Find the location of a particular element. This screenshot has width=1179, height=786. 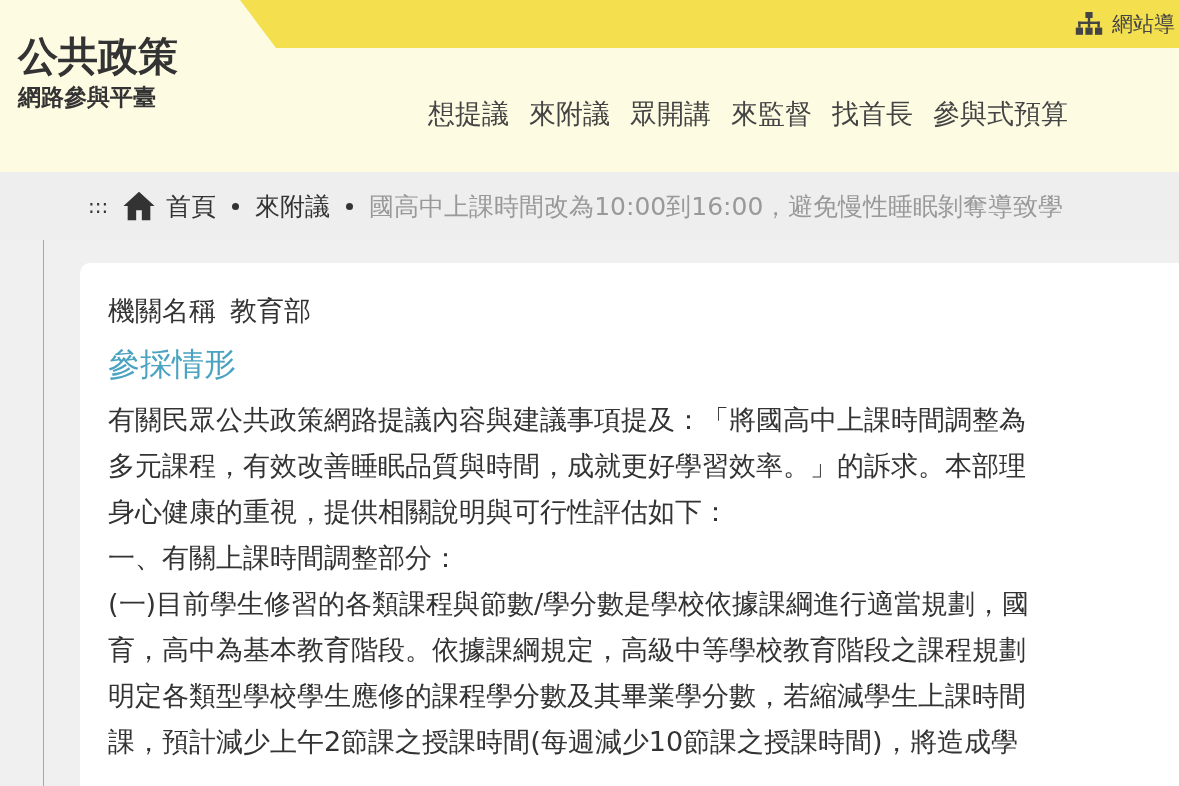

nav-link: 找首長 is located at coordinates (872, 114).